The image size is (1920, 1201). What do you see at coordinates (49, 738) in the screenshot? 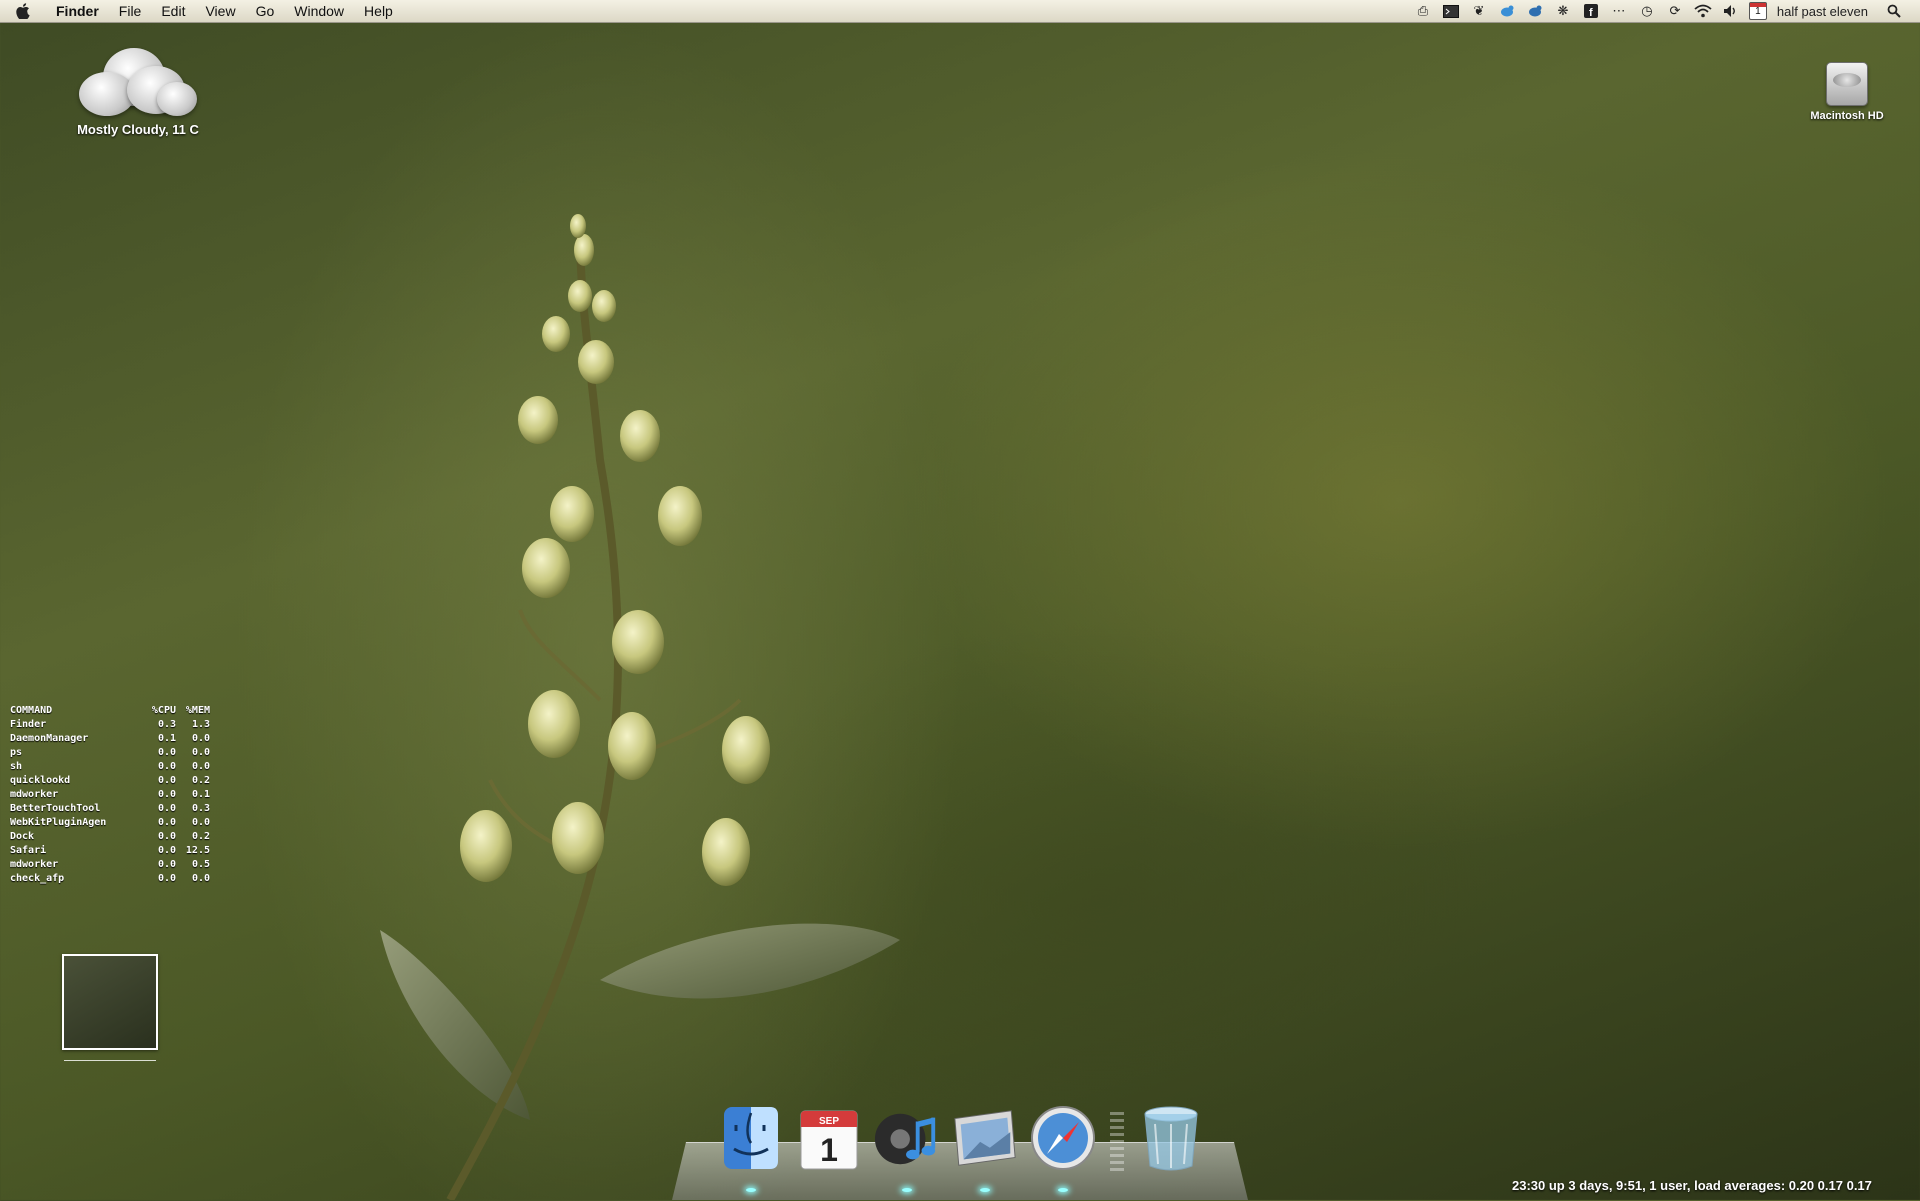
I see `process-command: DaemonManager` at bounding box center [49, 738].